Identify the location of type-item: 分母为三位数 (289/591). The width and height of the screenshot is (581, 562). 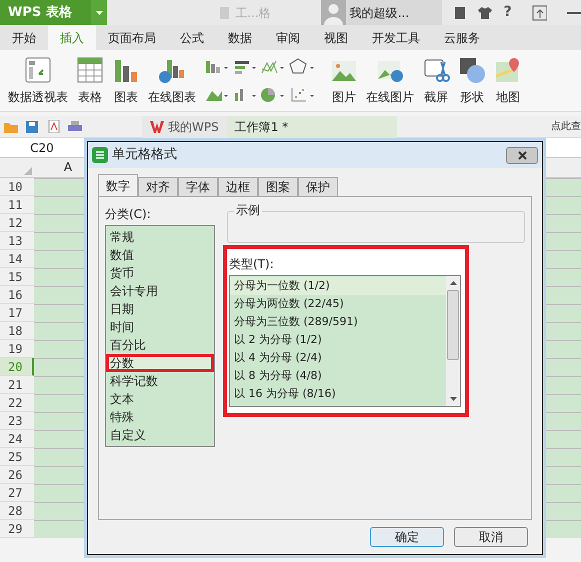
(338, 322).